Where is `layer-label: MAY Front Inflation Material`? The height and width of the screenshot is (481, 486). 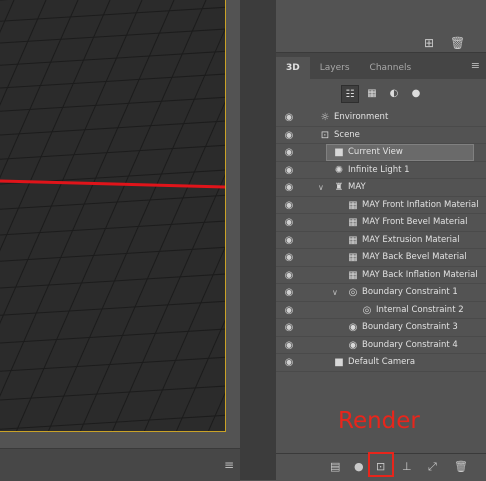
layer-label: MAY Front Inflation Material is located at coordinates (420, 204).